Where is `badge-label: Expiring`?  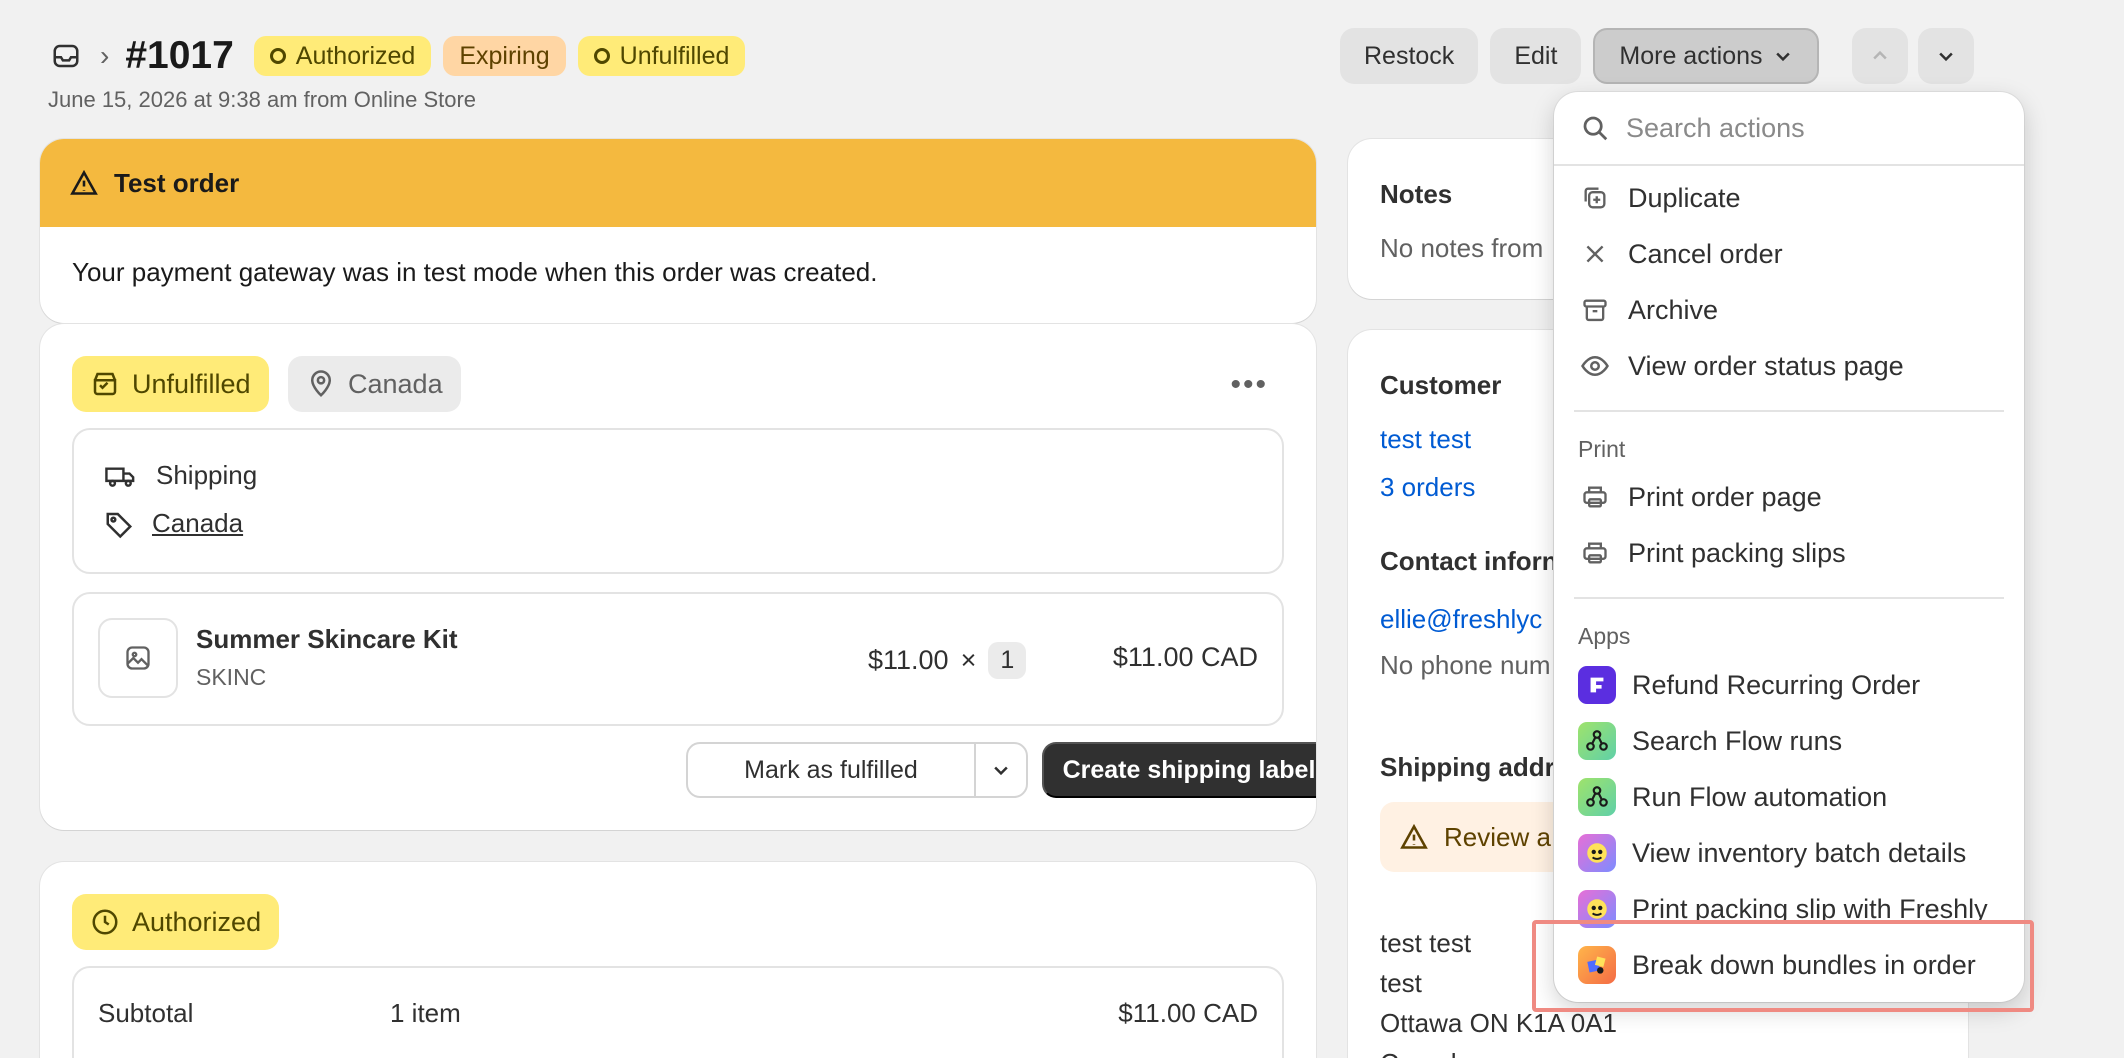
badge-label: Expiring is located at coordinates (504, 55).